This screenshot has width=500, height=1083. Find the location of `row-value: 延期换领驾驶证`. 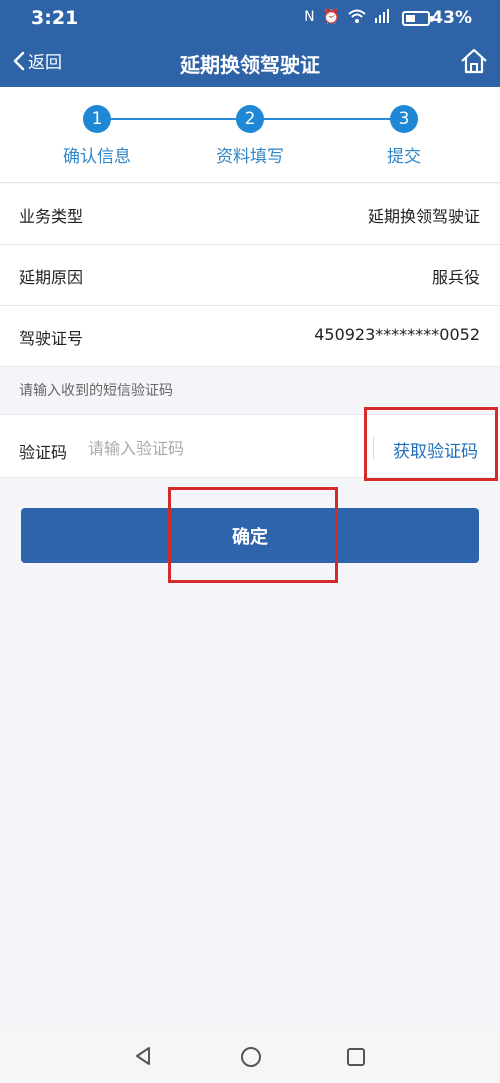

row-value: 延期换领驾驶证 is located at coordinates (423, 216).